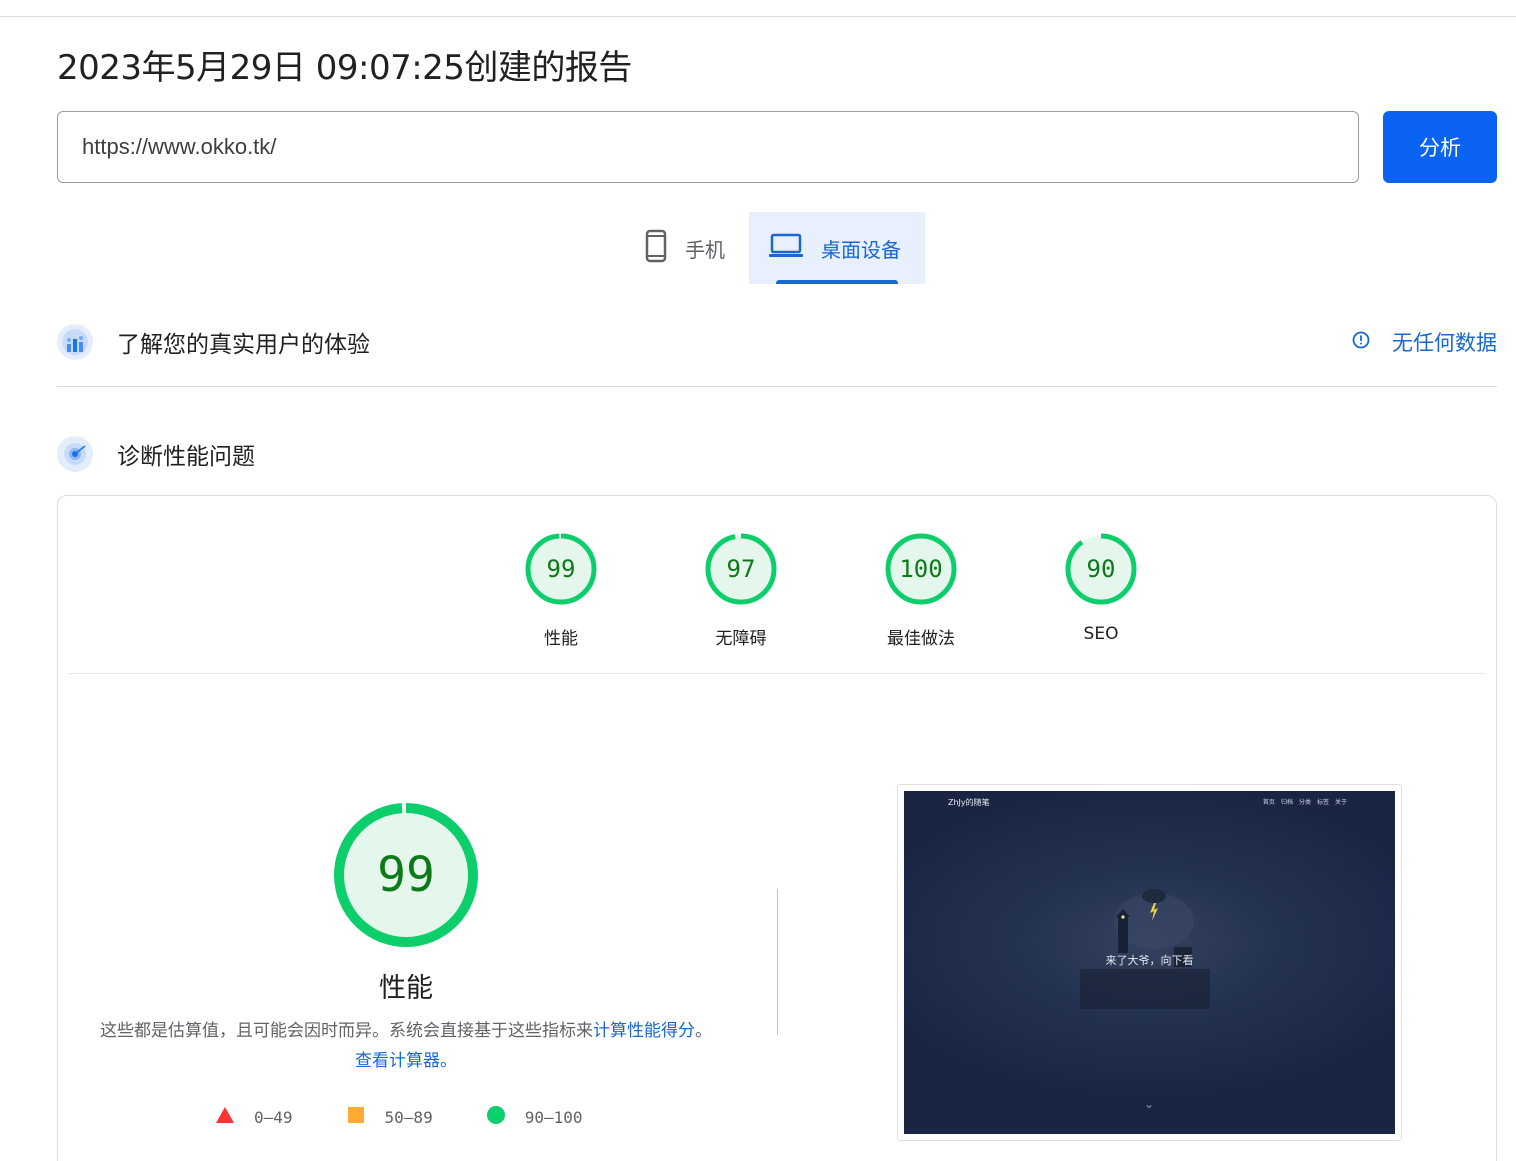 The width and height of the screenshot is (1516, 1161). I want to click on gauge-label: 最佳做法, so click(921, 639).